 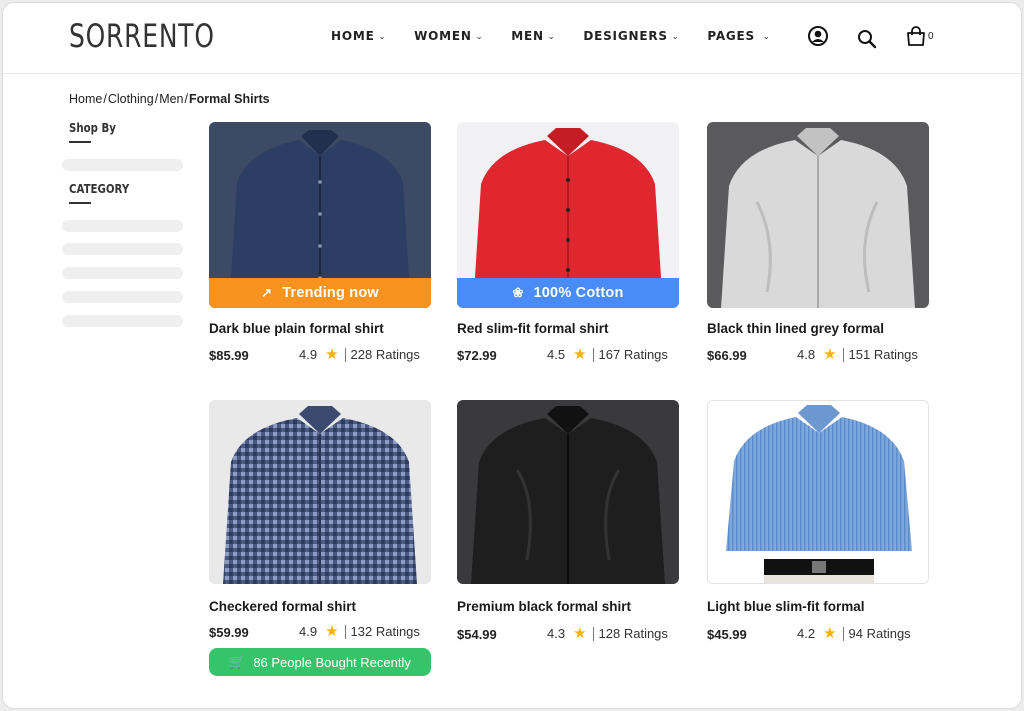 I want to click on search-icon, so click(x=867, y=39).